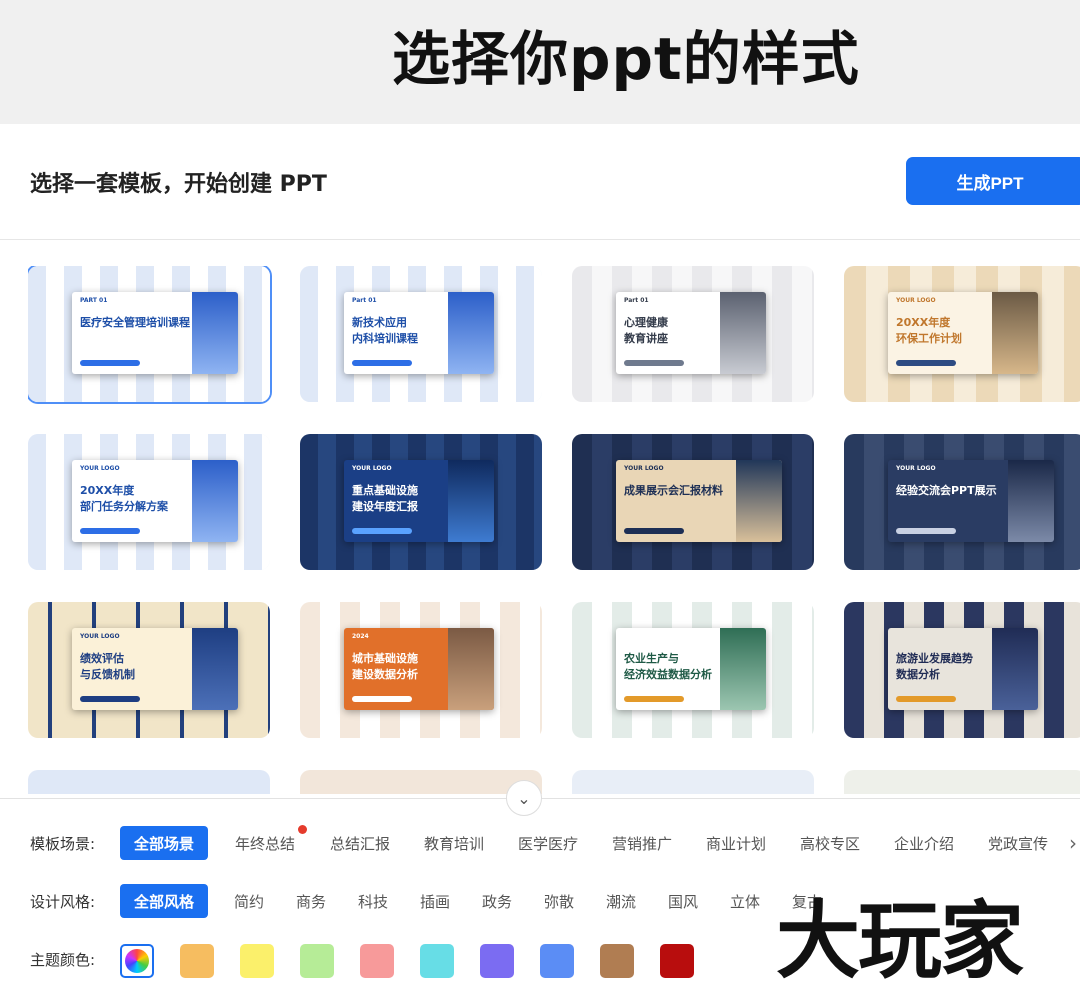 This screenshot has height=988, width=1080. What do you see at coordinates (379, 322) in the screenshot?
I see `template-title: 新技术应用` at bounding box center [379, 322].